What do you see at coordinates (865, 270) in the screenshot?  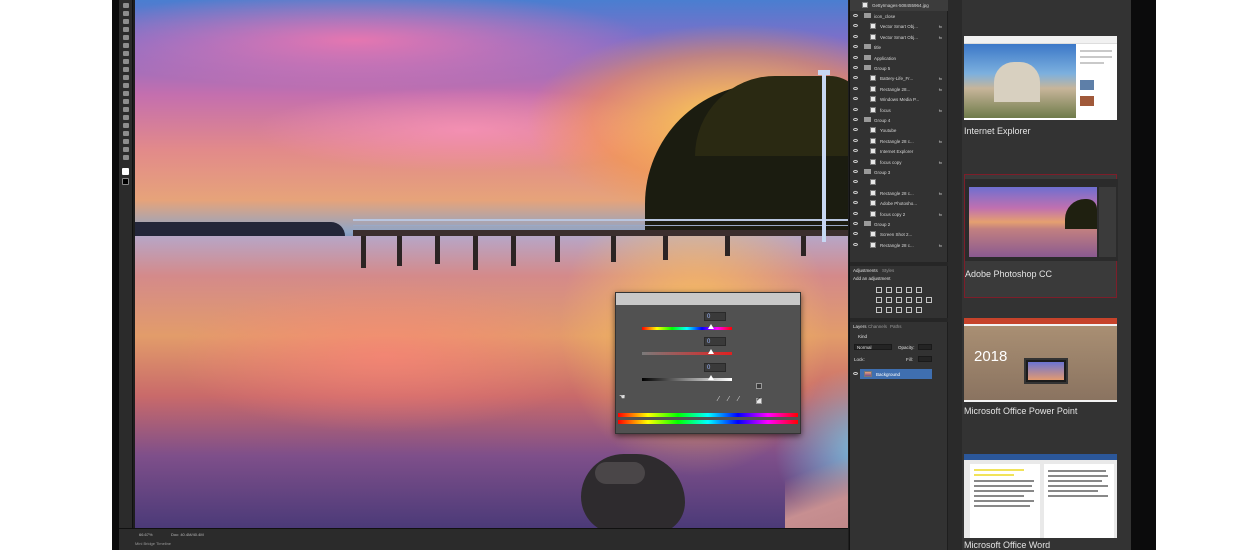 I see `tab-adjustments: Adjustments` at bounding box center [865, 270].